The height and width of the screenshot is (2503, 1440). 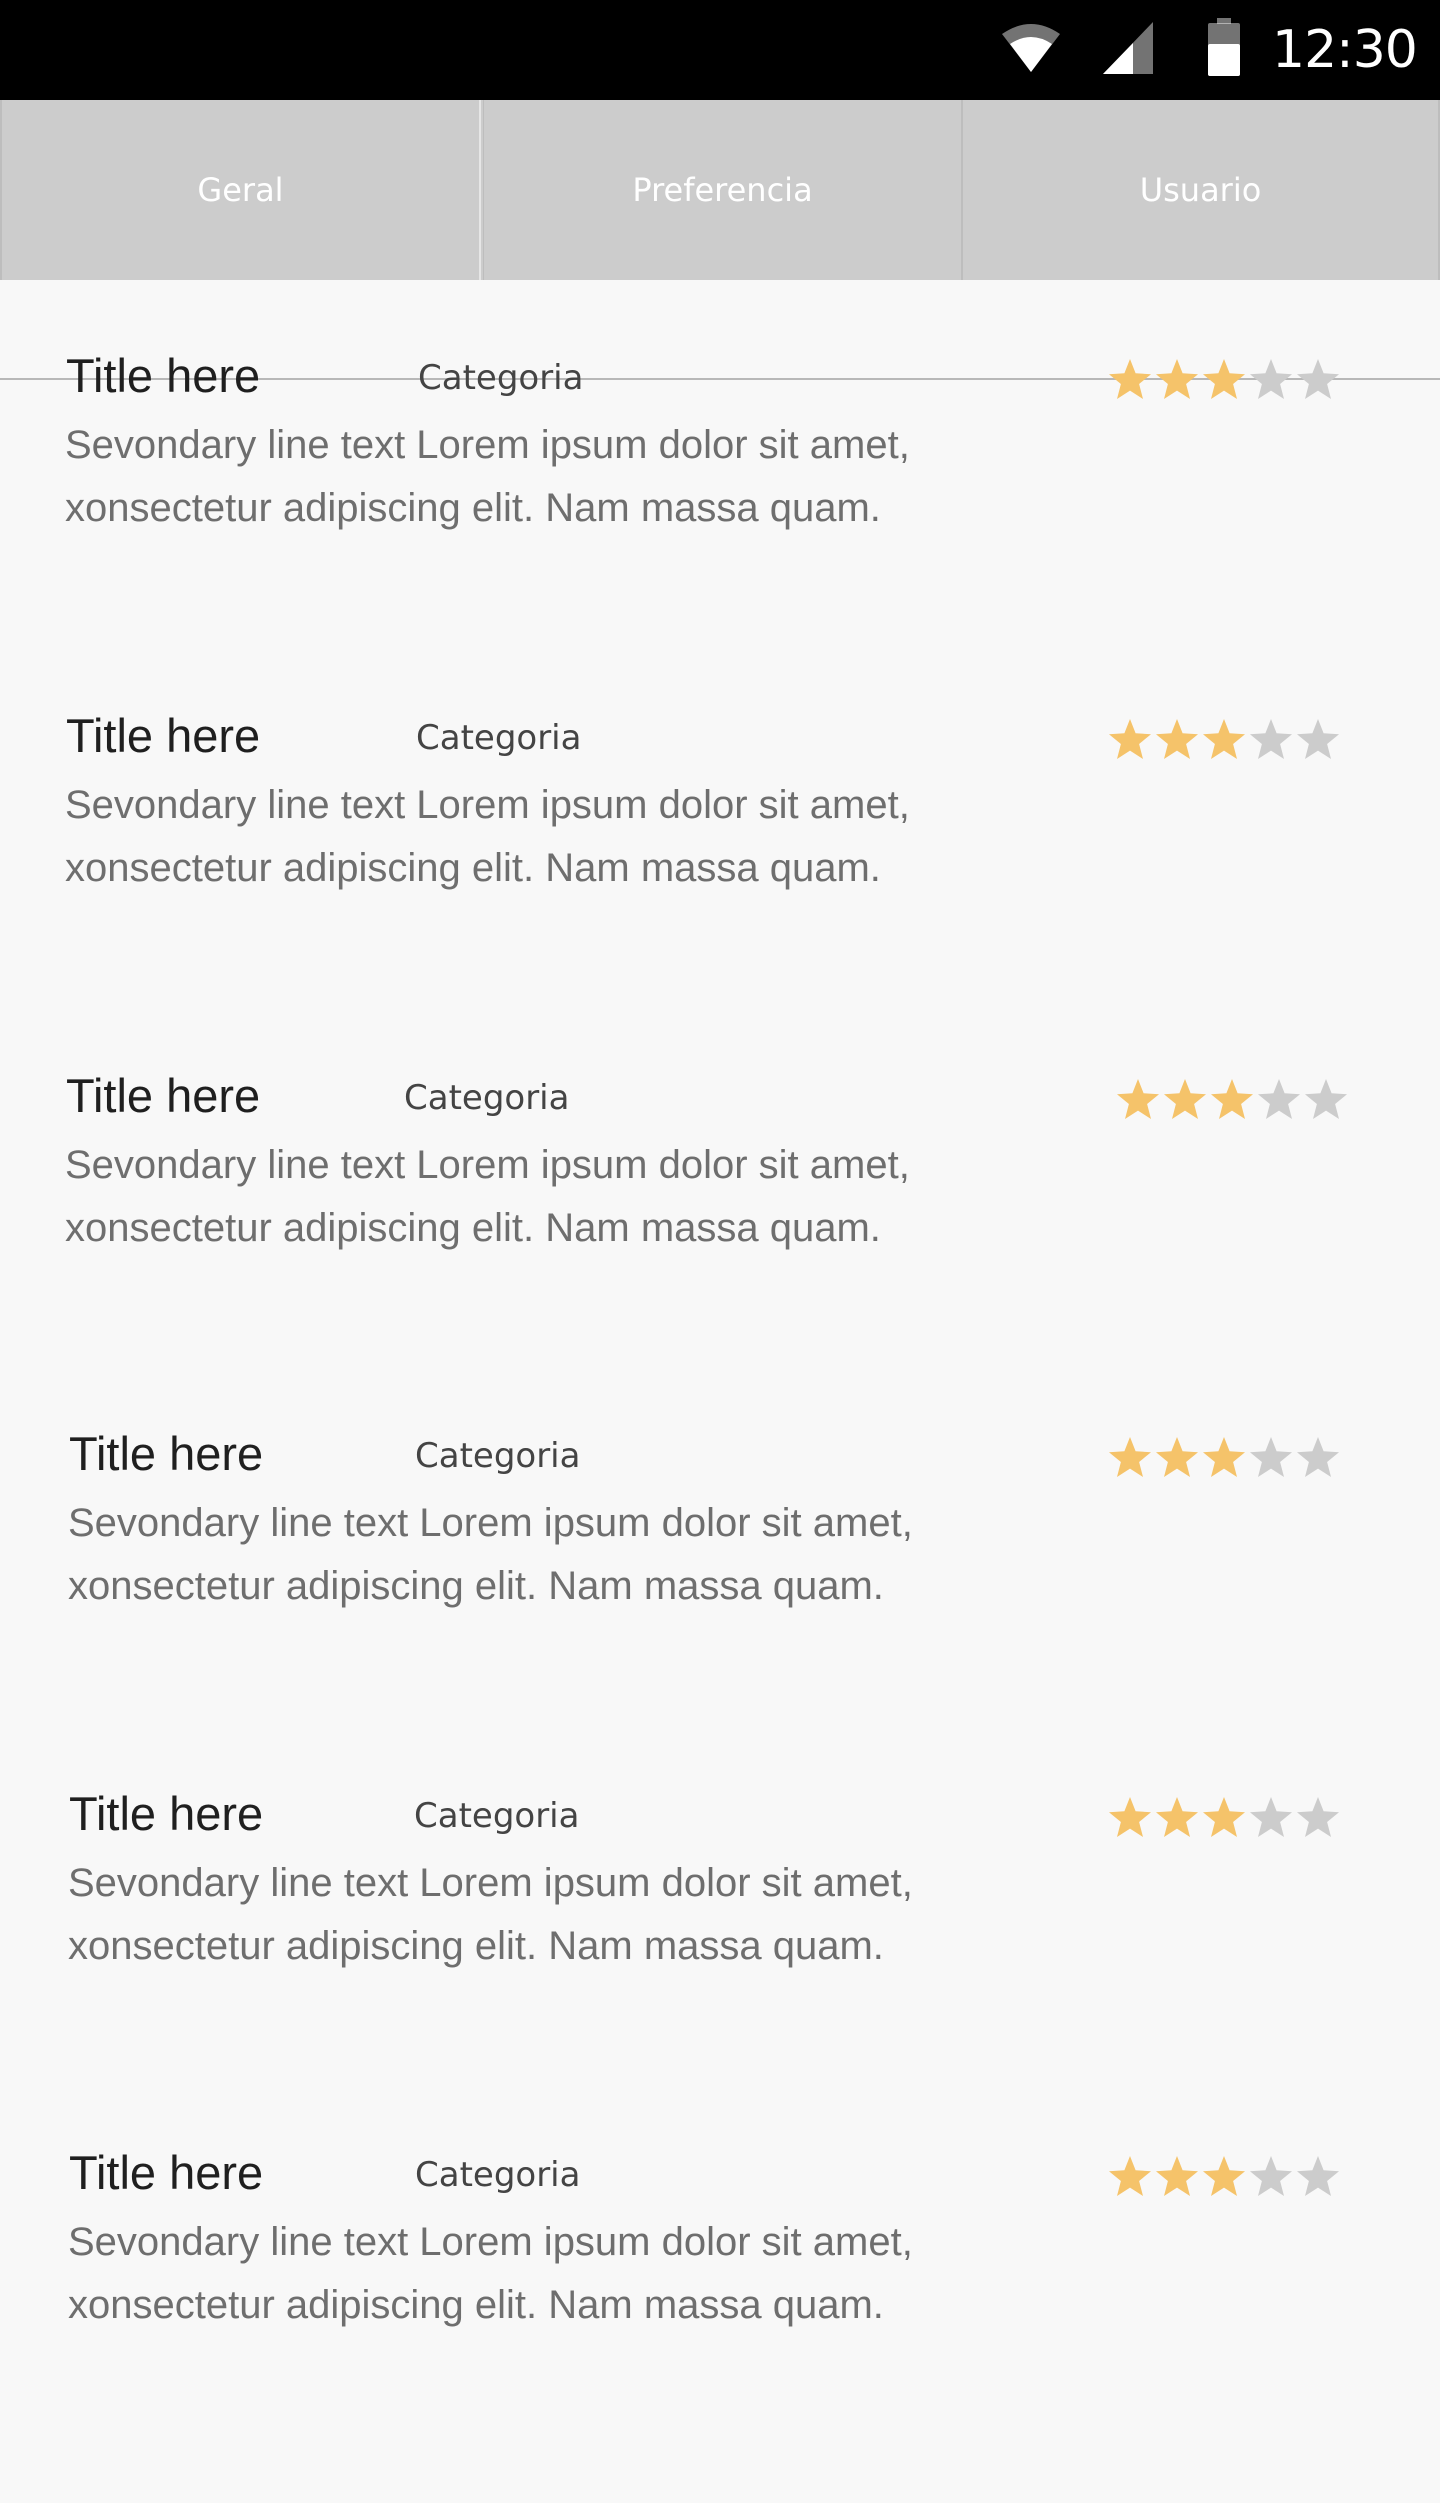 What do you see at coordinates (1201, 190) in the screenshot?
I see `tab-usuario: Usuario` at bounding box center [1201, 190].